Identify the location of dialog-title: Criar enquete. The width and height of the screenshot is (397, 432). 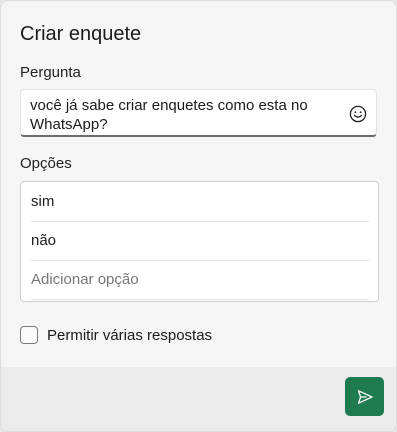
(81, 34).